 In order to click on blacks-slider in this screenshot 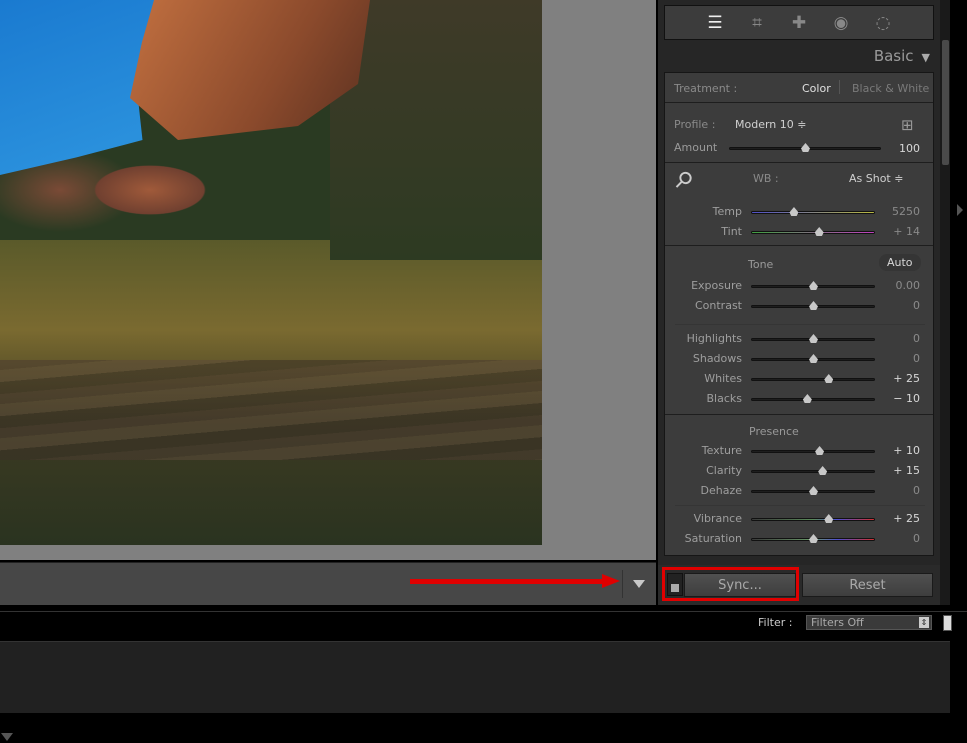, I will do `click(813, 398)`.